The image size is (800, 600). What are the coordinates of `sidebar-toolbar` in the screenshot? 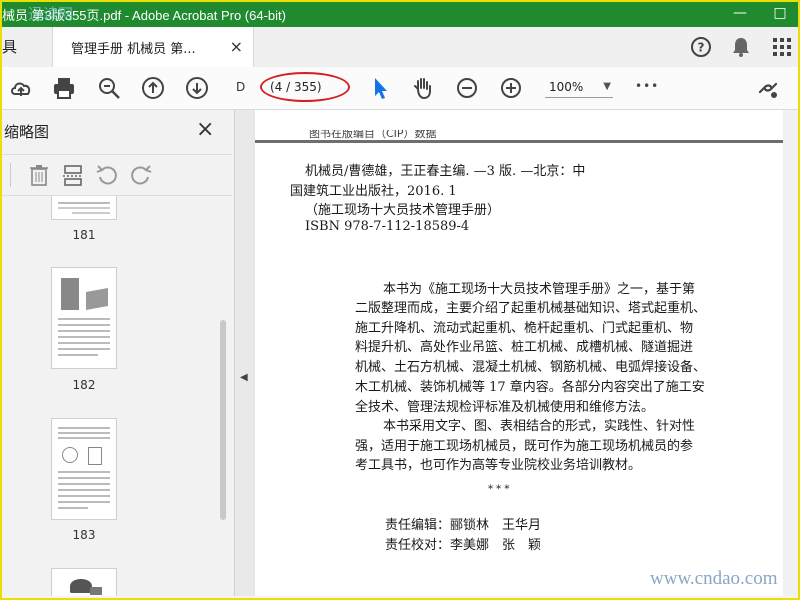 It's located at (116, 175).